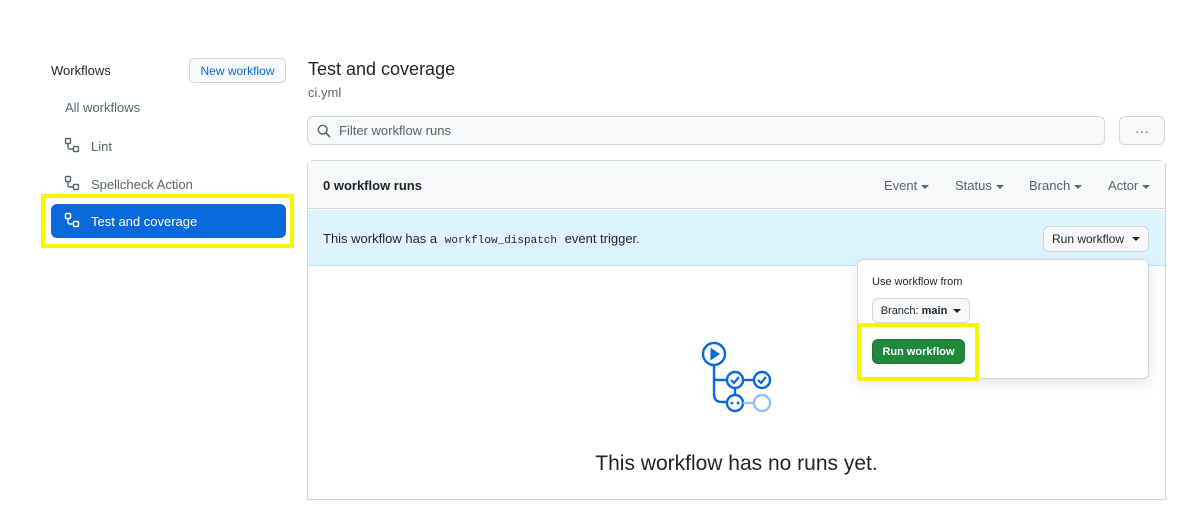 This screenshot has width=1197, height=514. What do you see at coordinates (324, 92) in the screenshot?
I see `workflow-file-link: ci.yml` at bounding box center [324, 92].